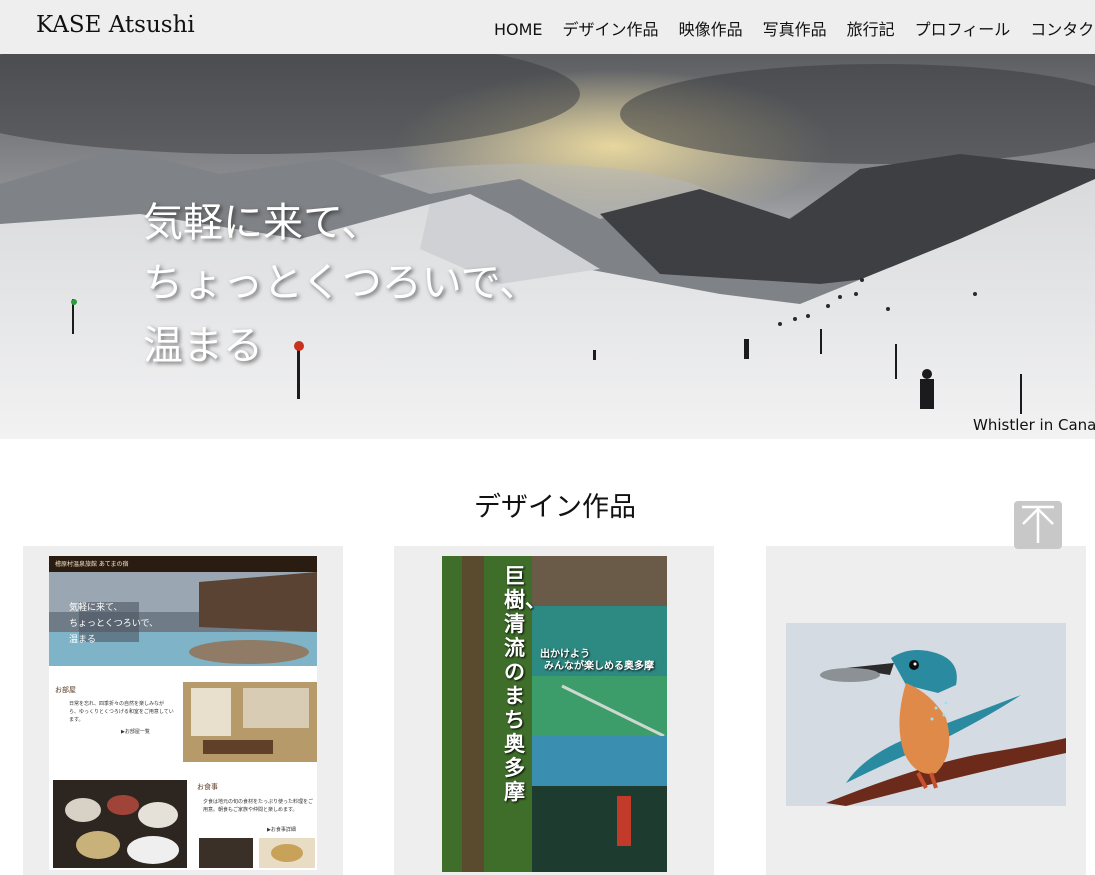 This screenshot has width=1095, height=875. I want to click on kingfisher-illustration, so click(926, 714).